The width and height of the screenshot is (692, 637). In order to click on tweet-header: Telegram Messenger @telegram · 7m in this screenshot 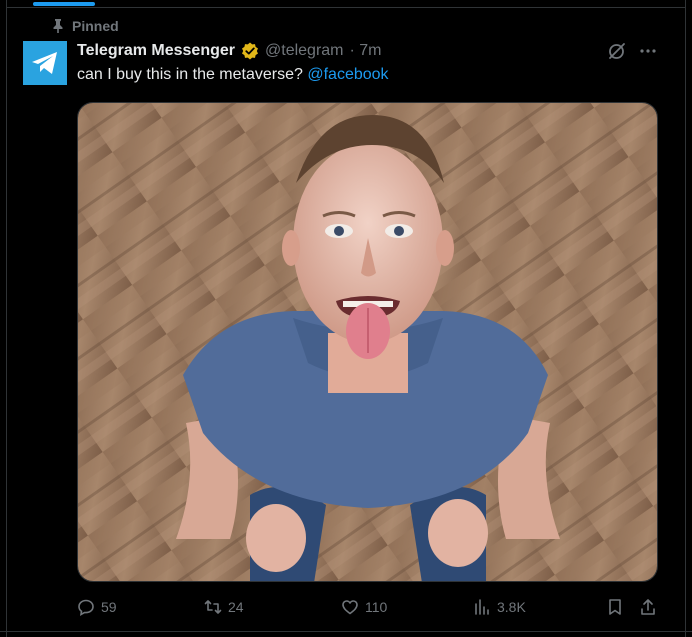, I will do `click(229, 51)`.